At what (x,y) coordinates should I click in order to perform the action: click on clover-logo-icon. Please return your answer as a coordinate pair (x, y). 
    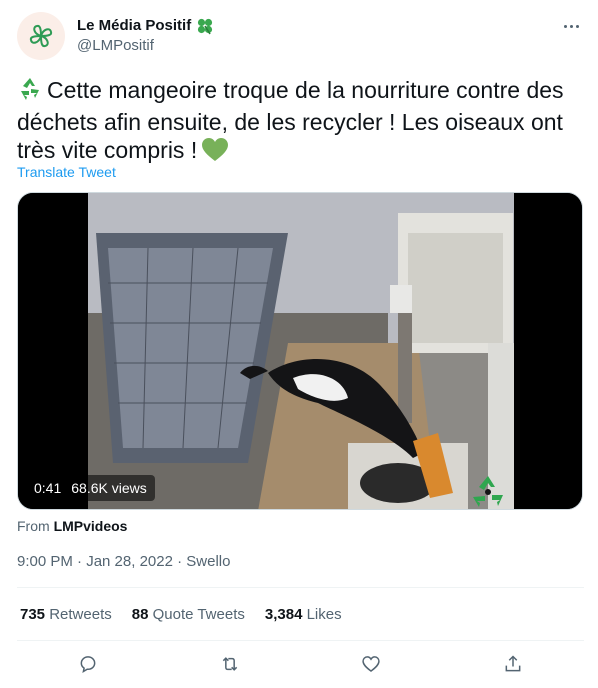
    Looking at the image, I should click on (41, 36).